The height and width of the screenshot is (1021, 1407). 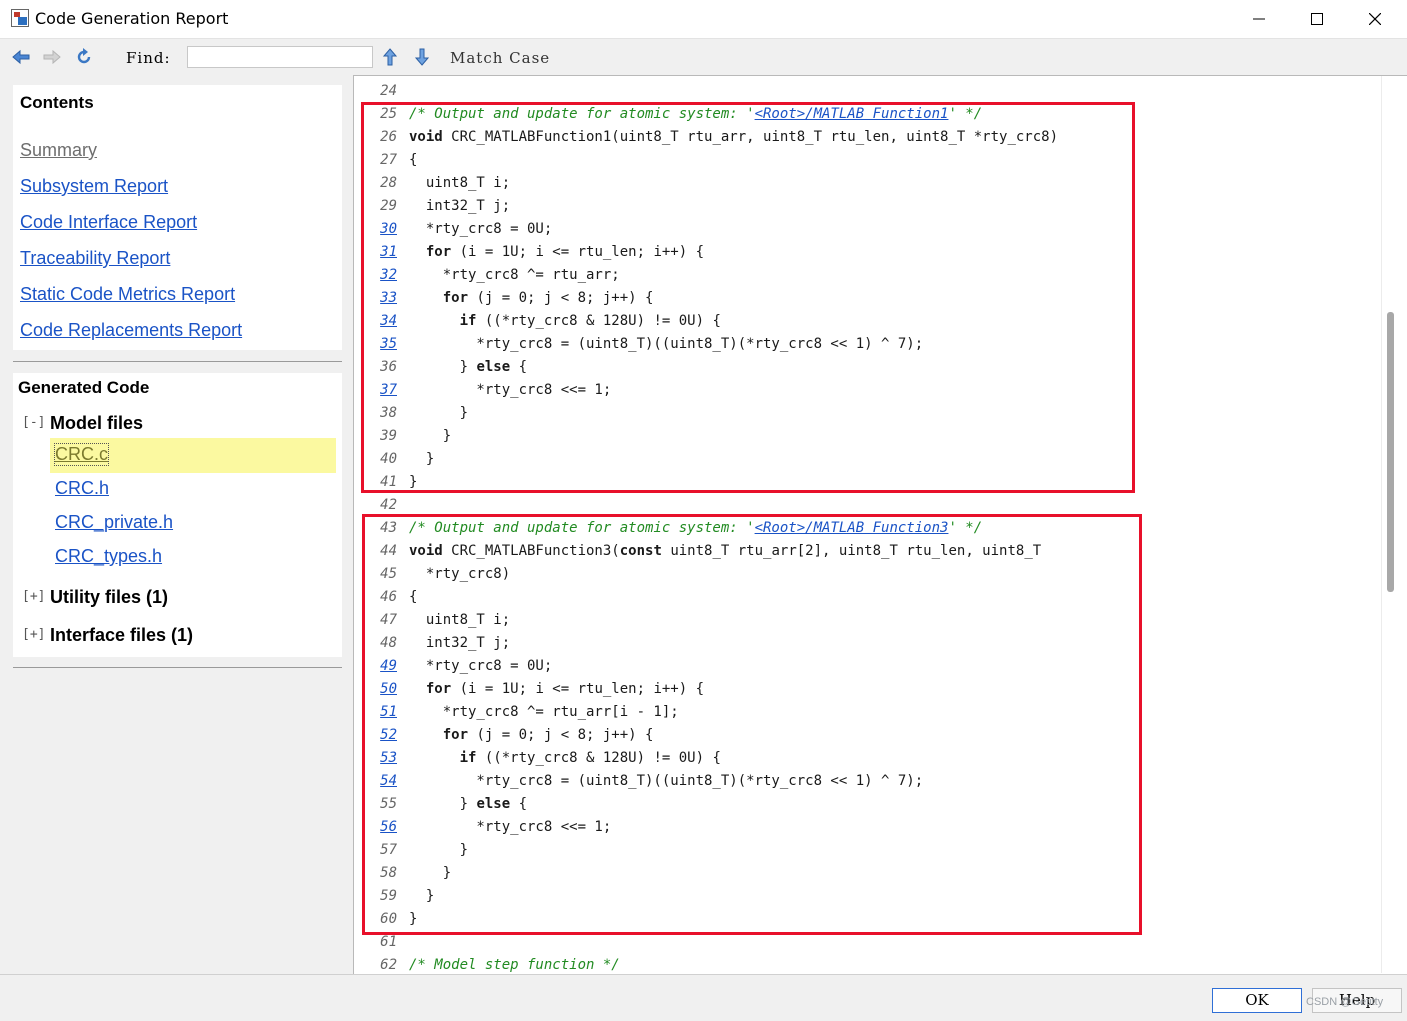 What do you see at coordinates (1259, 19) in the screenshot?
I see `minimize-button` at bounding box center [1259, 19].